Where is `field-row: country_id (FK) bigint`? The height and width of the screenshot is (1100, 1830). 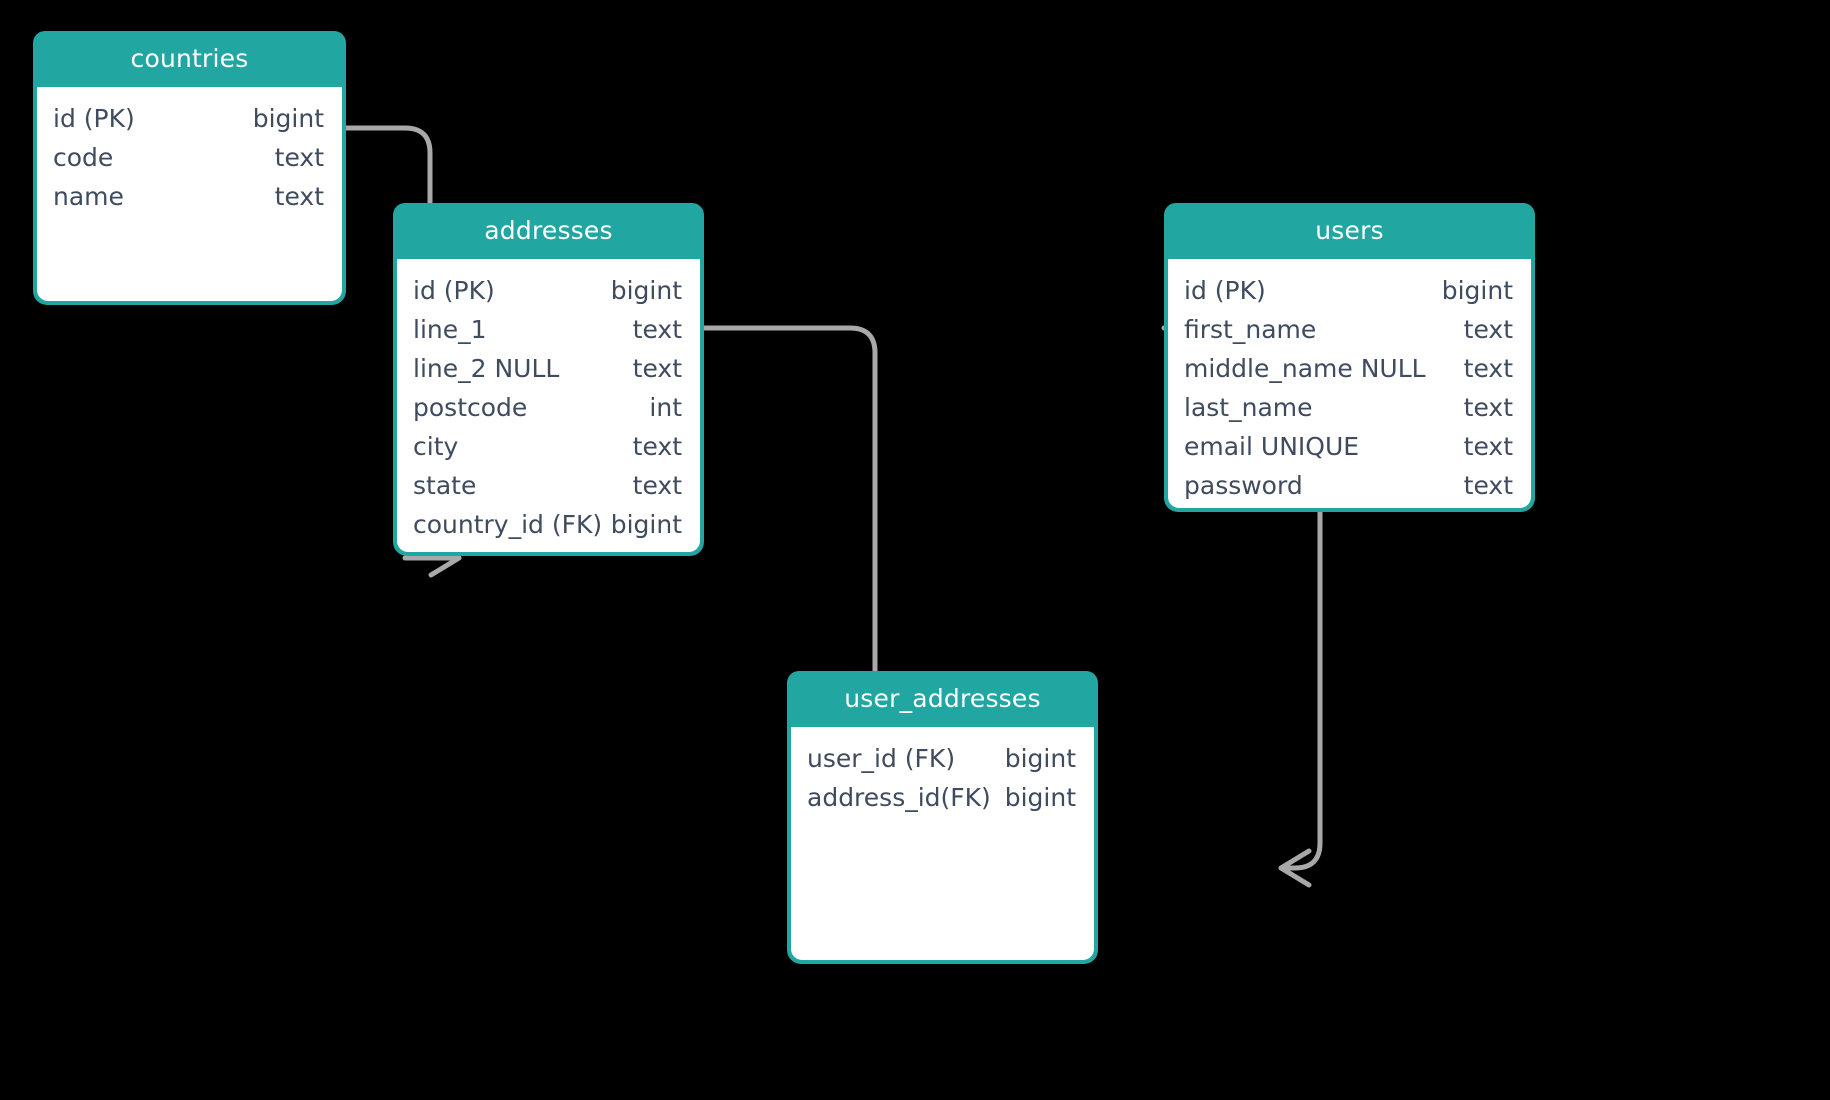
field-row: country_id (FK) bigint is located at coordinates (548, 524).